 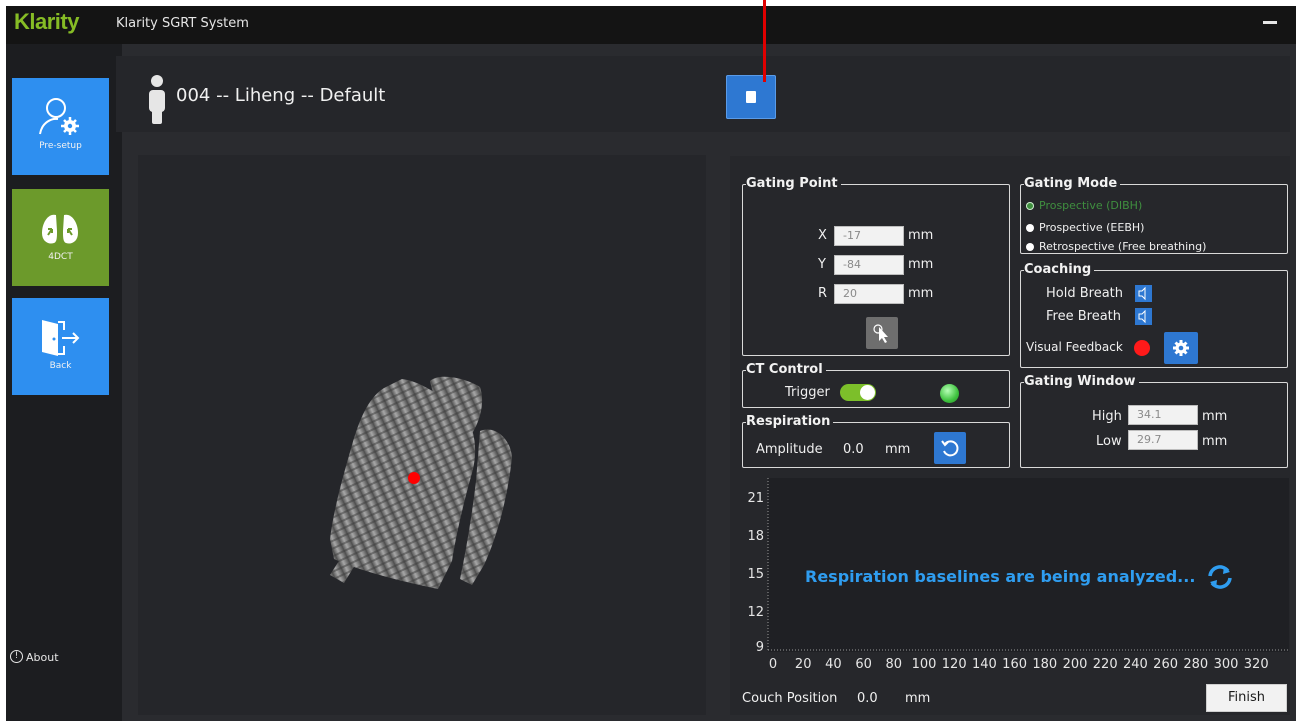 I want to click on x-tick-label: 140, so click(x=984, y=664).